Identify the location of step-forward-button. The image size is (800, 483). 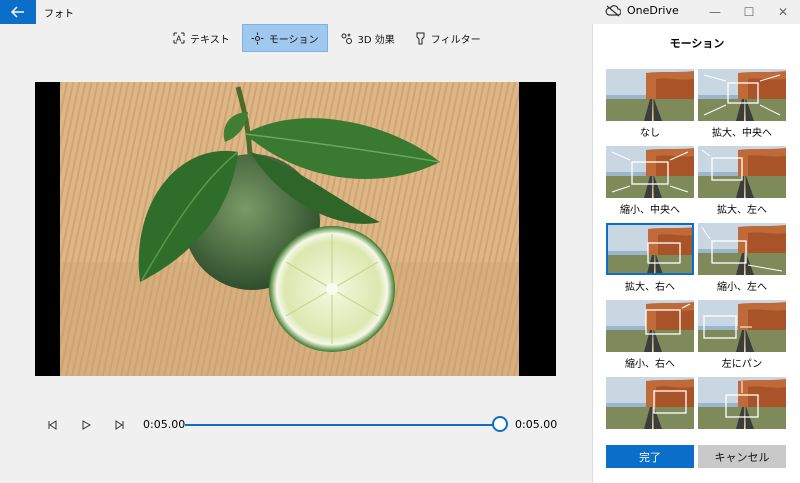
(120, 425).